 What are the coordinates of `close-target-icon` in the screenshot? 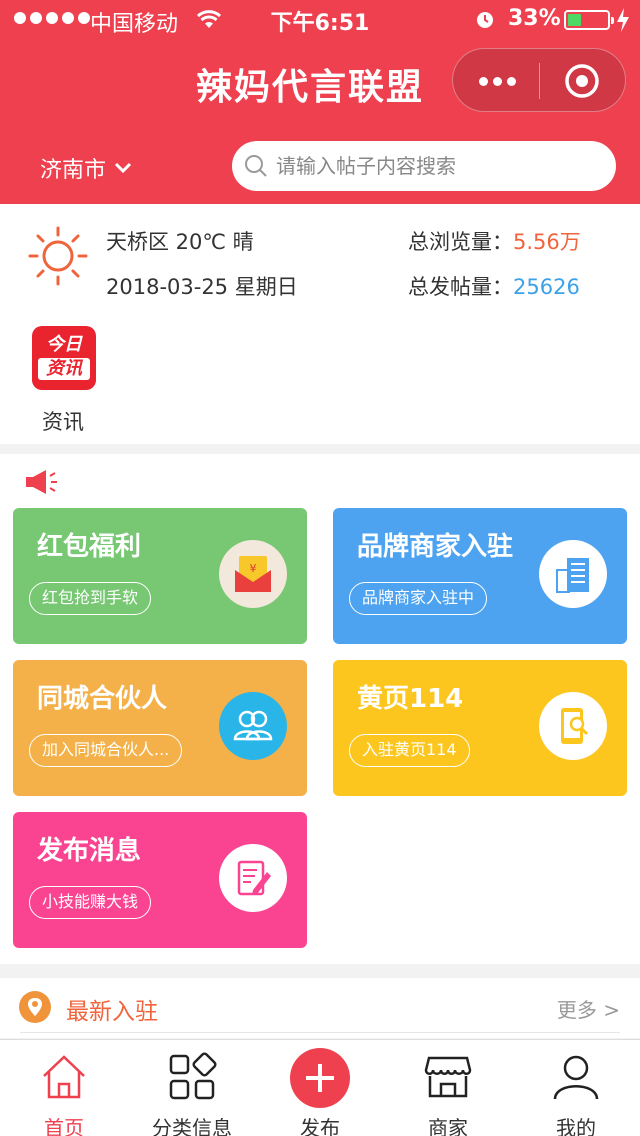 It's located at (582, 81).